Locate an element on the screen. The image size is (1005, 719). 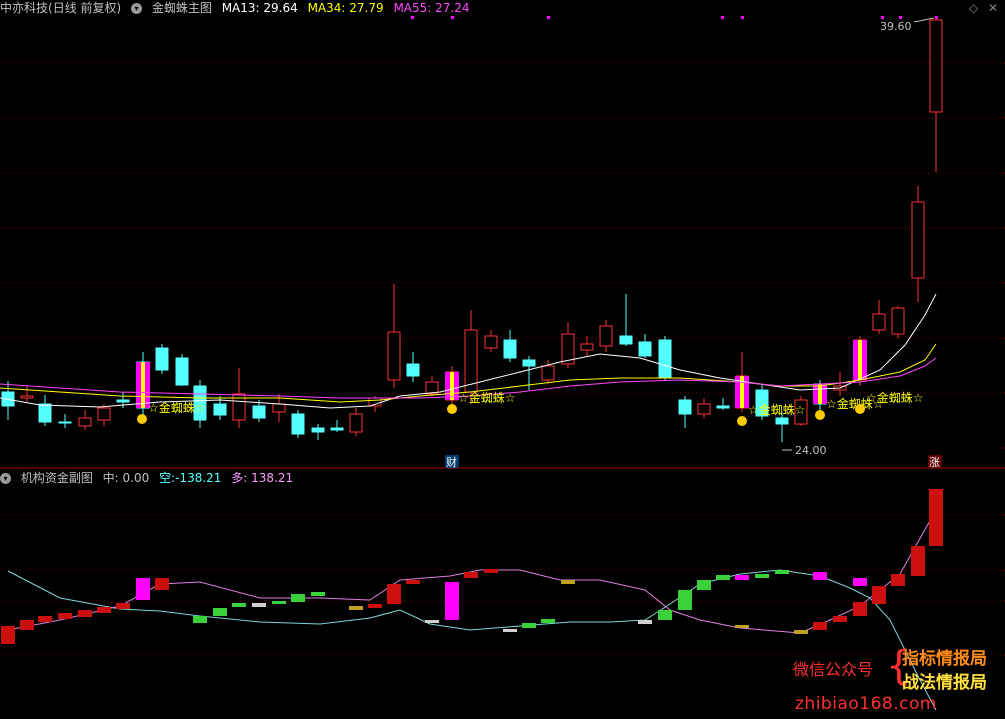
high-price-label: 39.60 is located at coordinates (896, 26).